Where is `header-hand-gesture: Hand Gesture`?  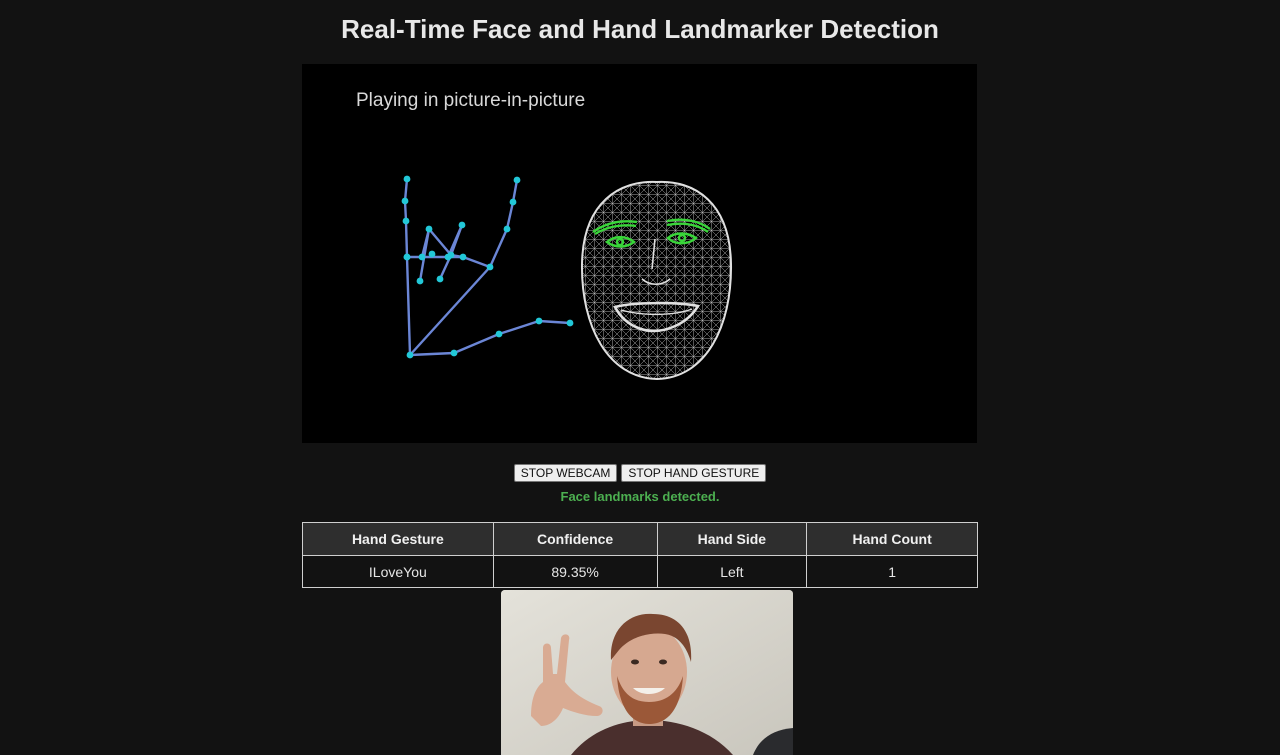
header-hand-gesture: Hand Gesture is located at coordinates (398, 539).